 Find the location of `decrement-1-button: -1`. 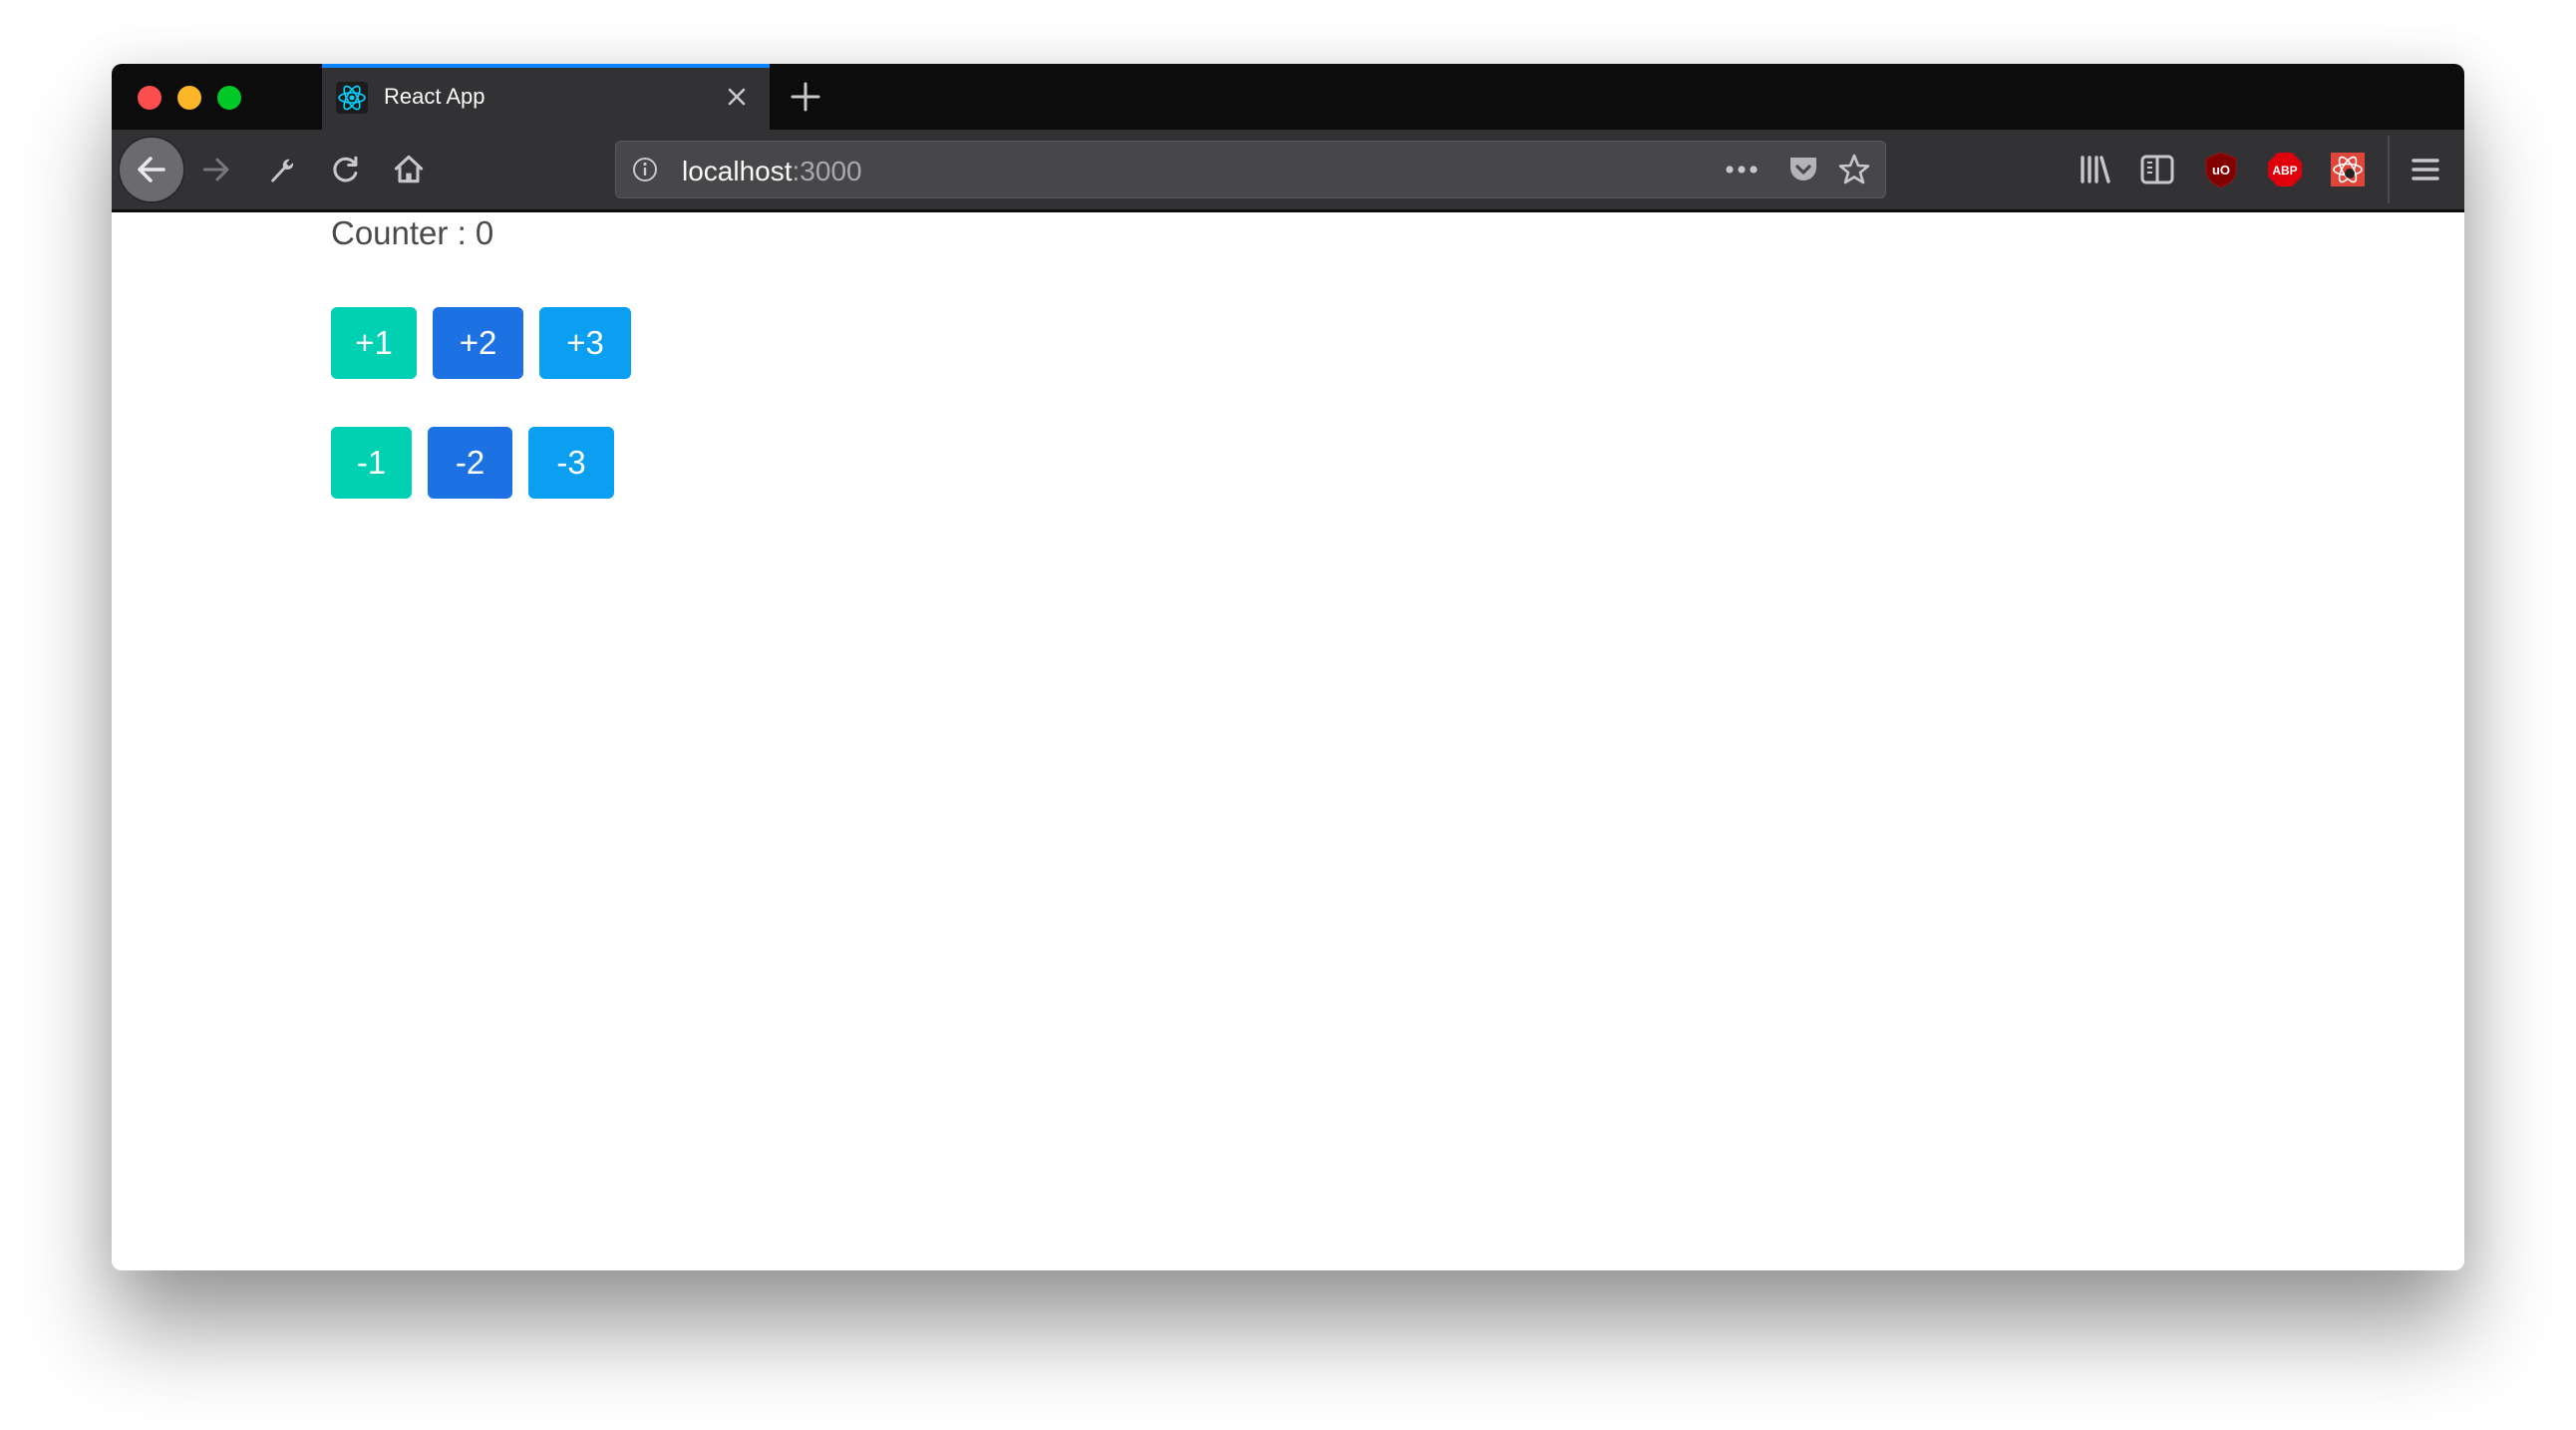

decrement-1-button: -1 is located at coordinates (371, 463).